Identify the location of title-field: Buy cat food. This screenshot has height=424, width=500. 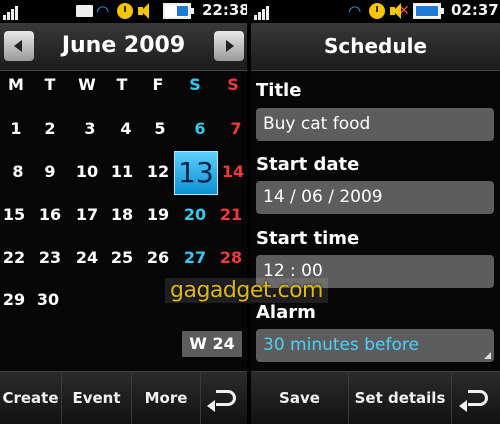
(375, 124).